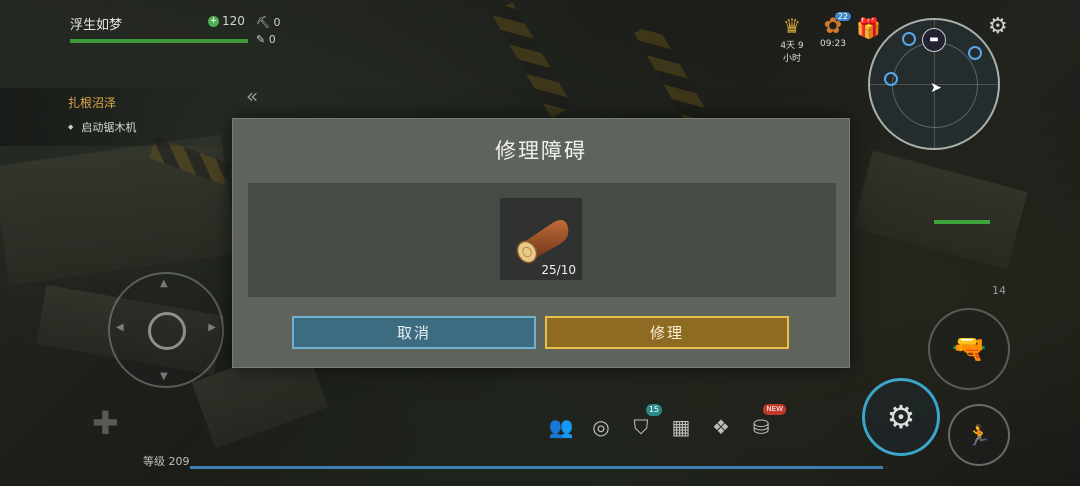  Describe the element at coordinates (105, 423) in the screenshot. I see `heal-plus-icon: ✚` at that location.